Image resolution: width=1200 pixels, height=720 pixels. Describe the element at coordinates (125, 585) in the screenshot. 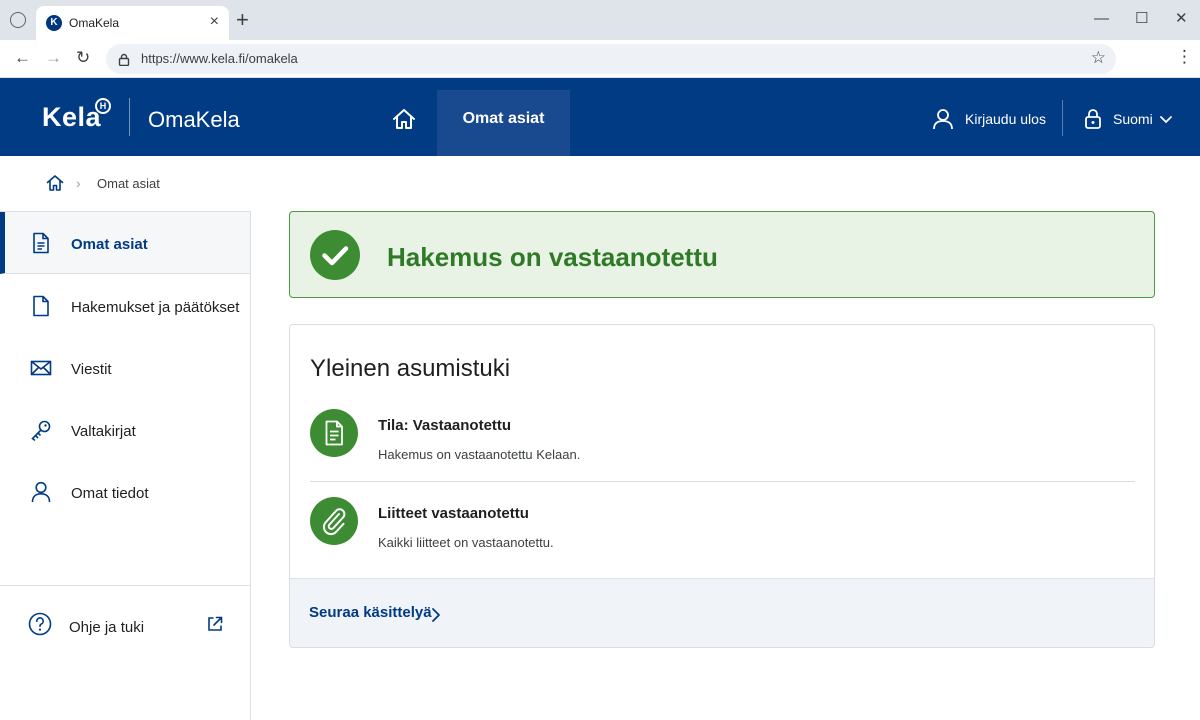

I see `sidebar-divider` at that location.